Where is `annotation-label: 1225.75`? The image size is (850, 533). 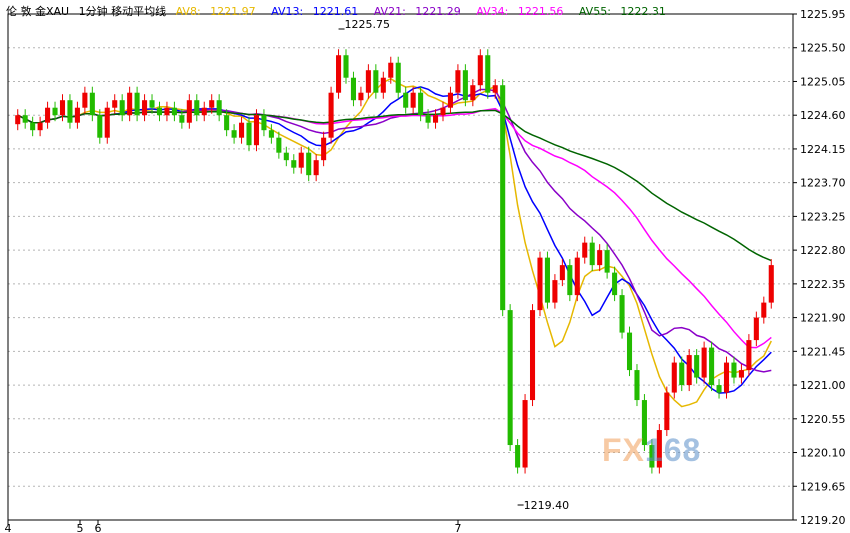 annotation-label: 1225.75 is located at coordinates (368, 24).